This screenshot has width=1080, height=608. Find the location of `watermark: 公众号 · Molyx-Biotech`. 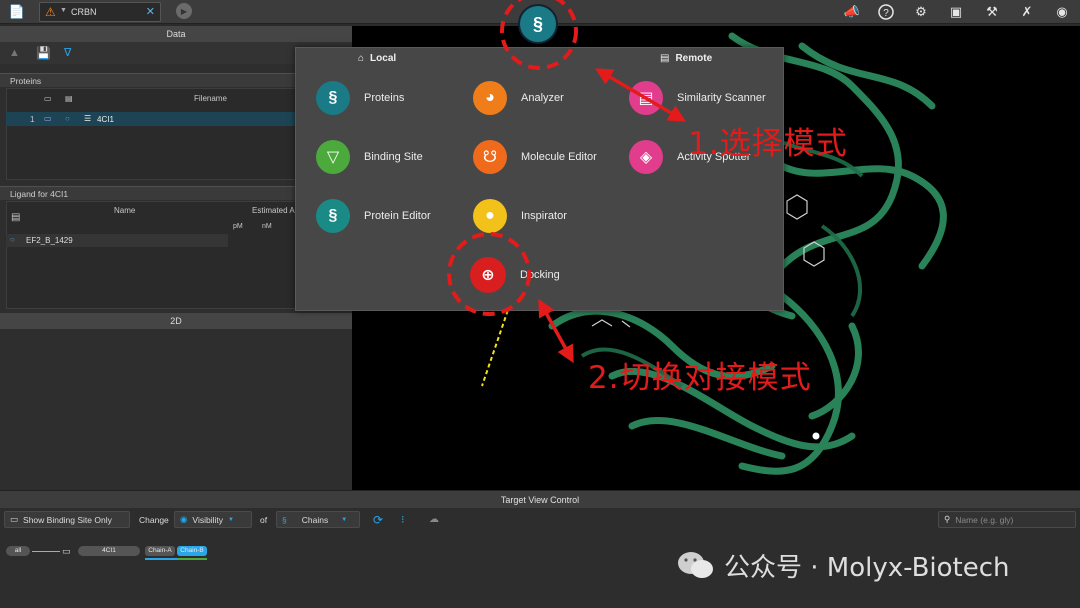

watermark: 公众号 · Molyx-Biotech is located at coordinates (843, 565).